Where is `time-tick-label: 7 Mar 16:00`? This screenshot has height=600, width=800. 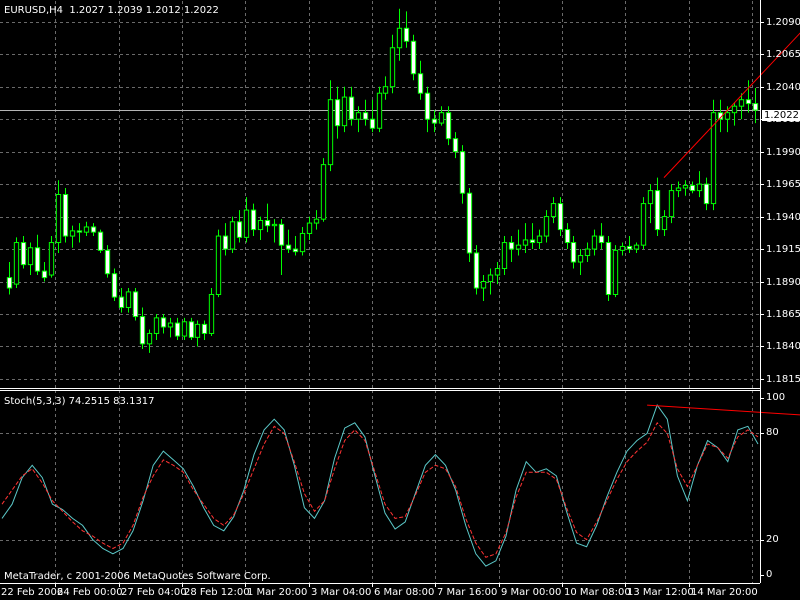
time-tick-label: 7 Mar 16:00 is located at coordinates (467, 592).